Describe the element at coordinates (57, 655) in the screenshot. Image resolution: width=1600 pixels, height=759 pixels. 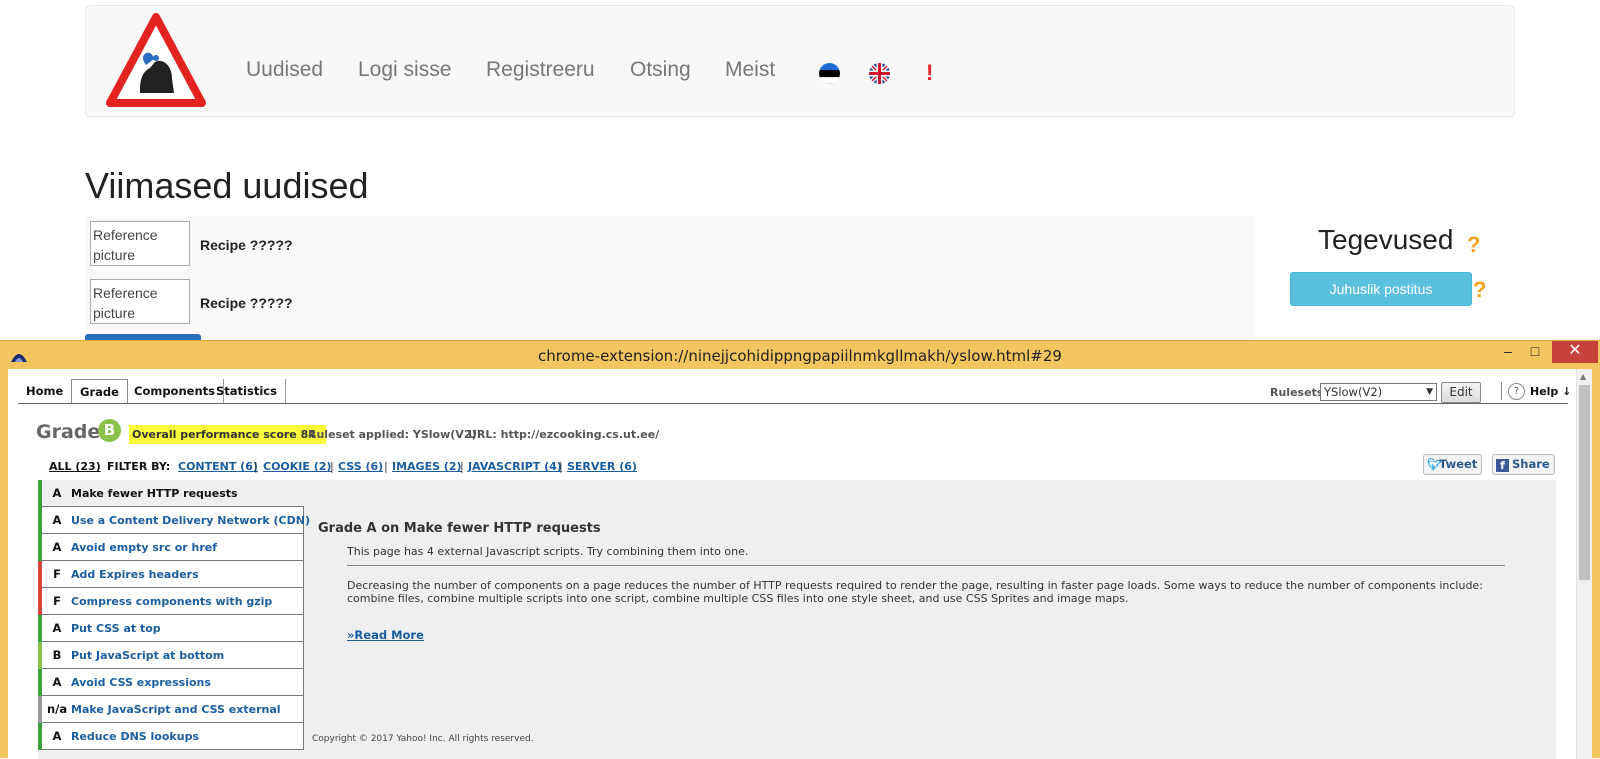
I see `rule-grade: B` at that location.